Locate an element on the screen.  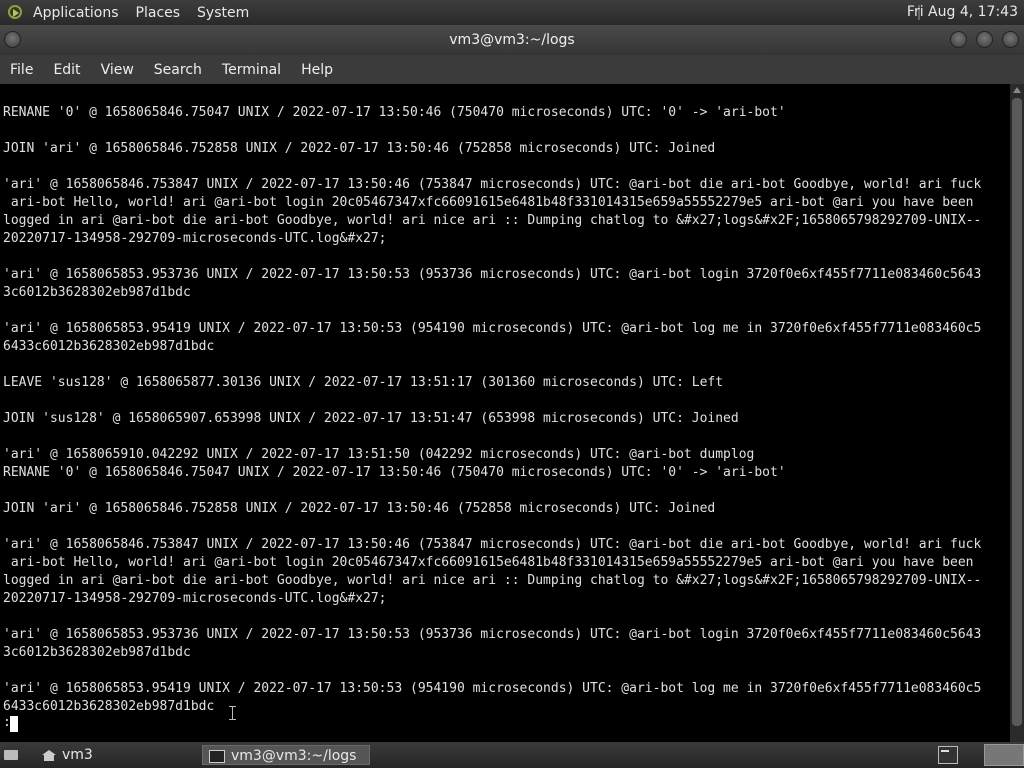
show-desktop-button is located at coordinates (12, 755).